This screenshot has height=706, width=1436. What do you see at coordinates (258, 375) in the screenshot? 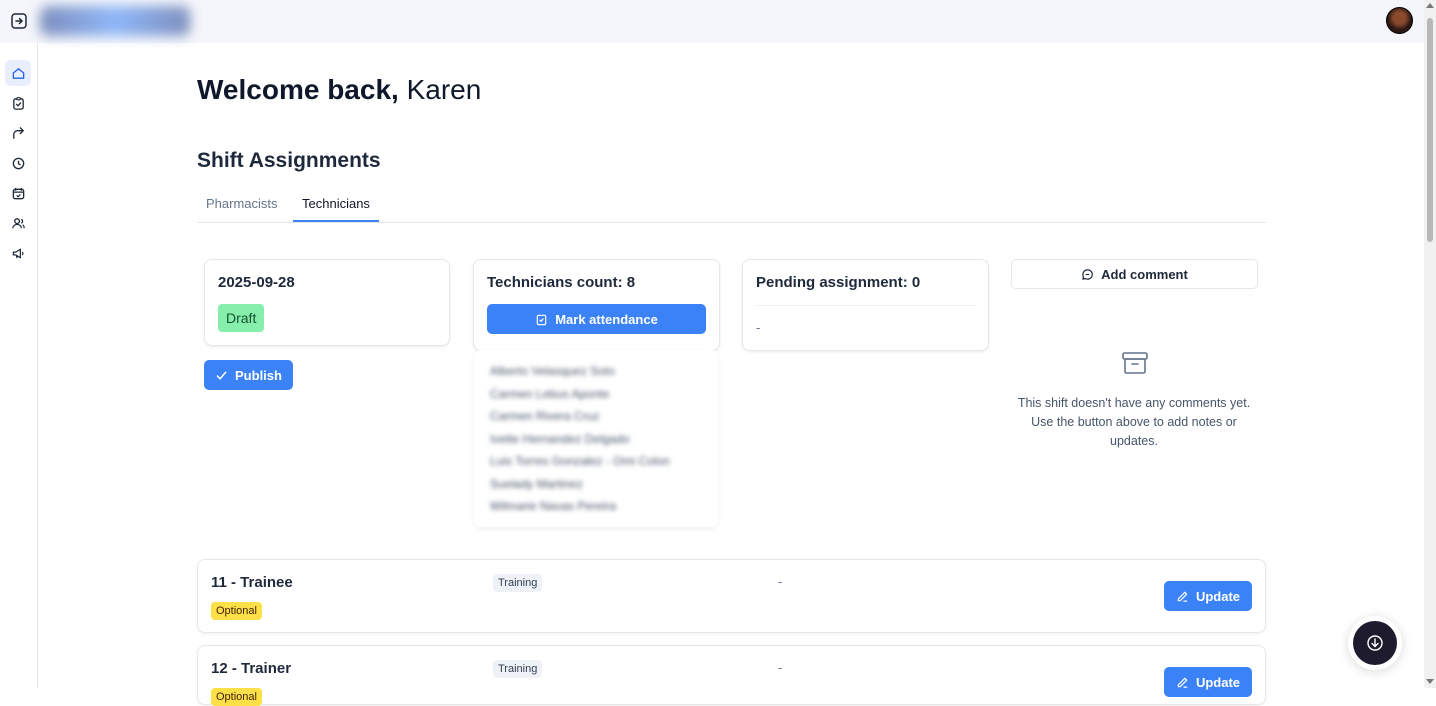
I see `publish-label: Publish` at bounding box center [258, 375].